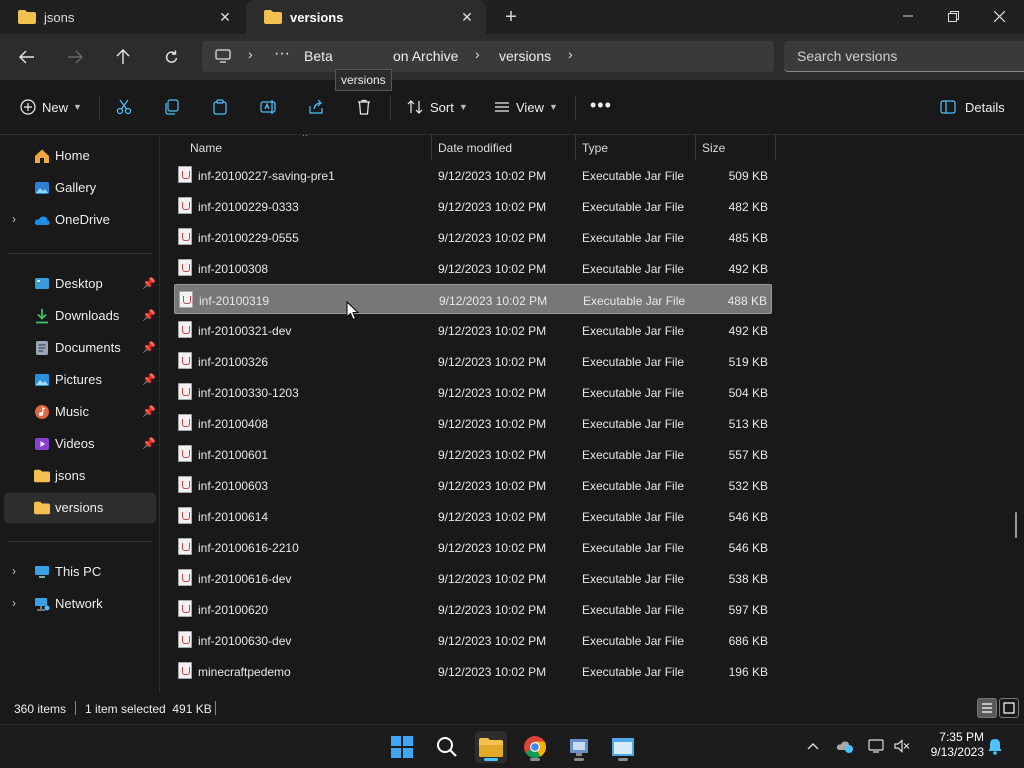 Image resolution: width=1024 pixels, height=768 pixels. What do you see at coordinates (951, 745) in the screenshot?
I see `taskbar-clock: 7:35 PM 9/13/2023` at bounding box center [951, 745].